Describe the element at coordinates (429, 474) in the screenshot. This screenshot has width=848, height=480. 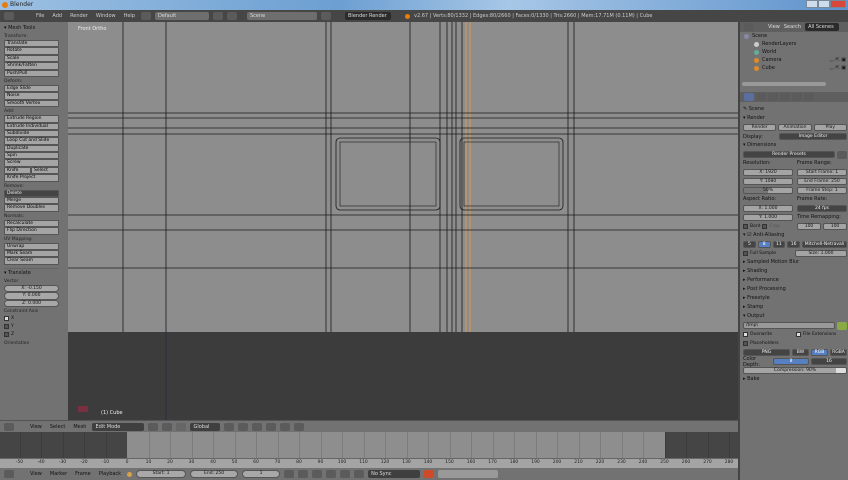
I see `record-icon` at that location.